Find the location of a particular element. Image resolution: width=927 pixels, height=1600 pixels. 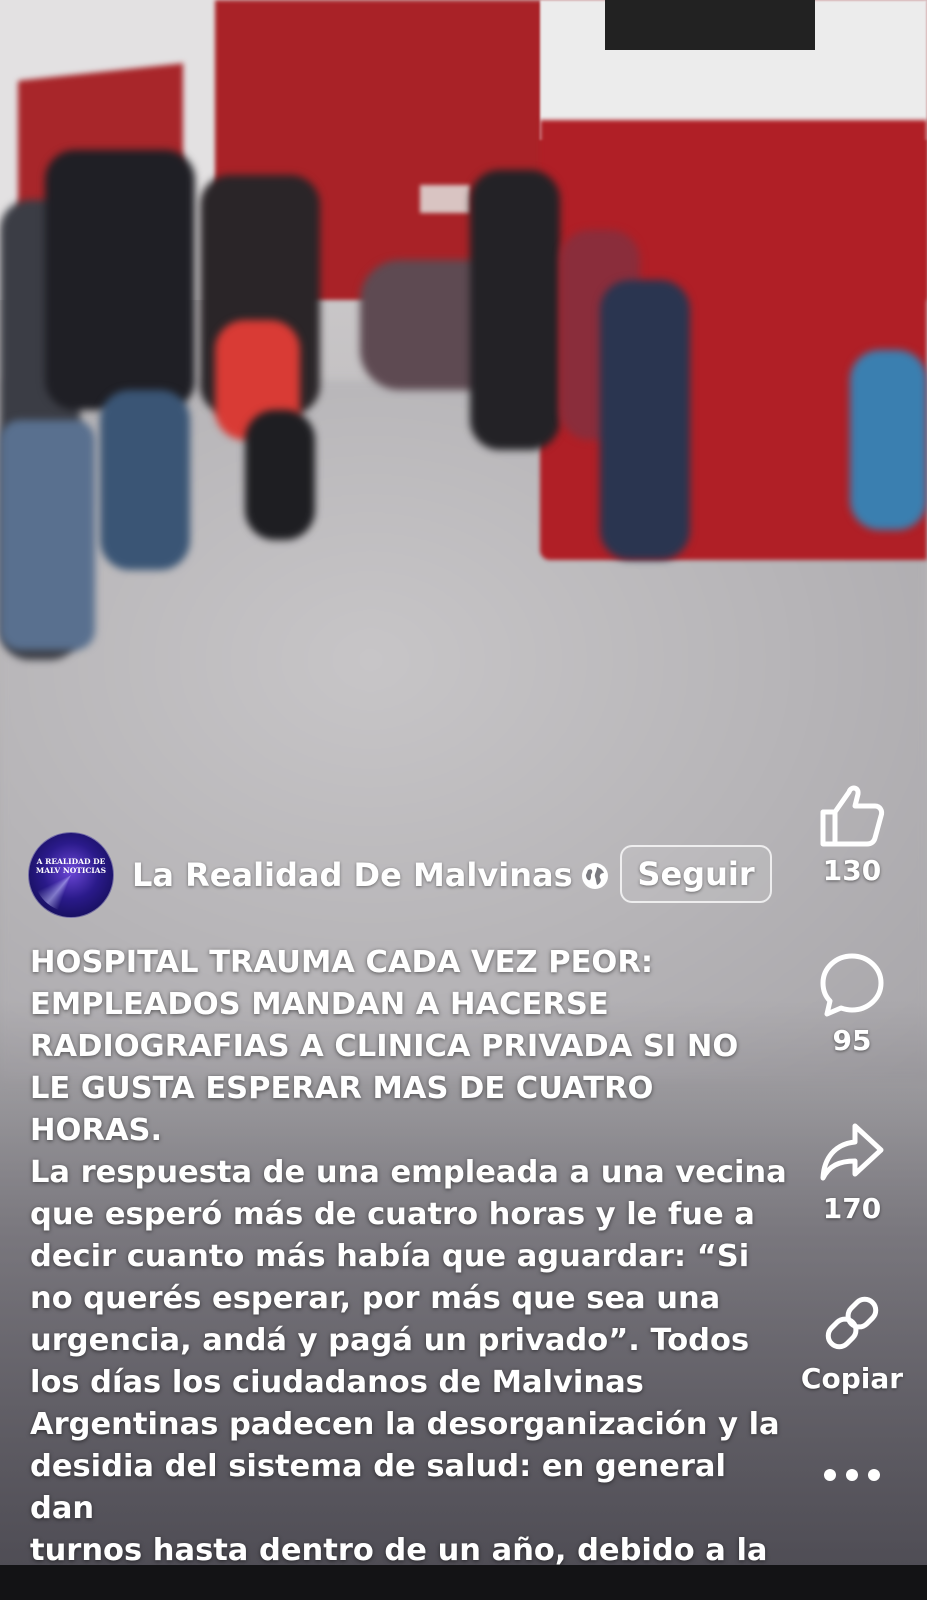

comment-bubble-icon is located at coordinates (852, 987).